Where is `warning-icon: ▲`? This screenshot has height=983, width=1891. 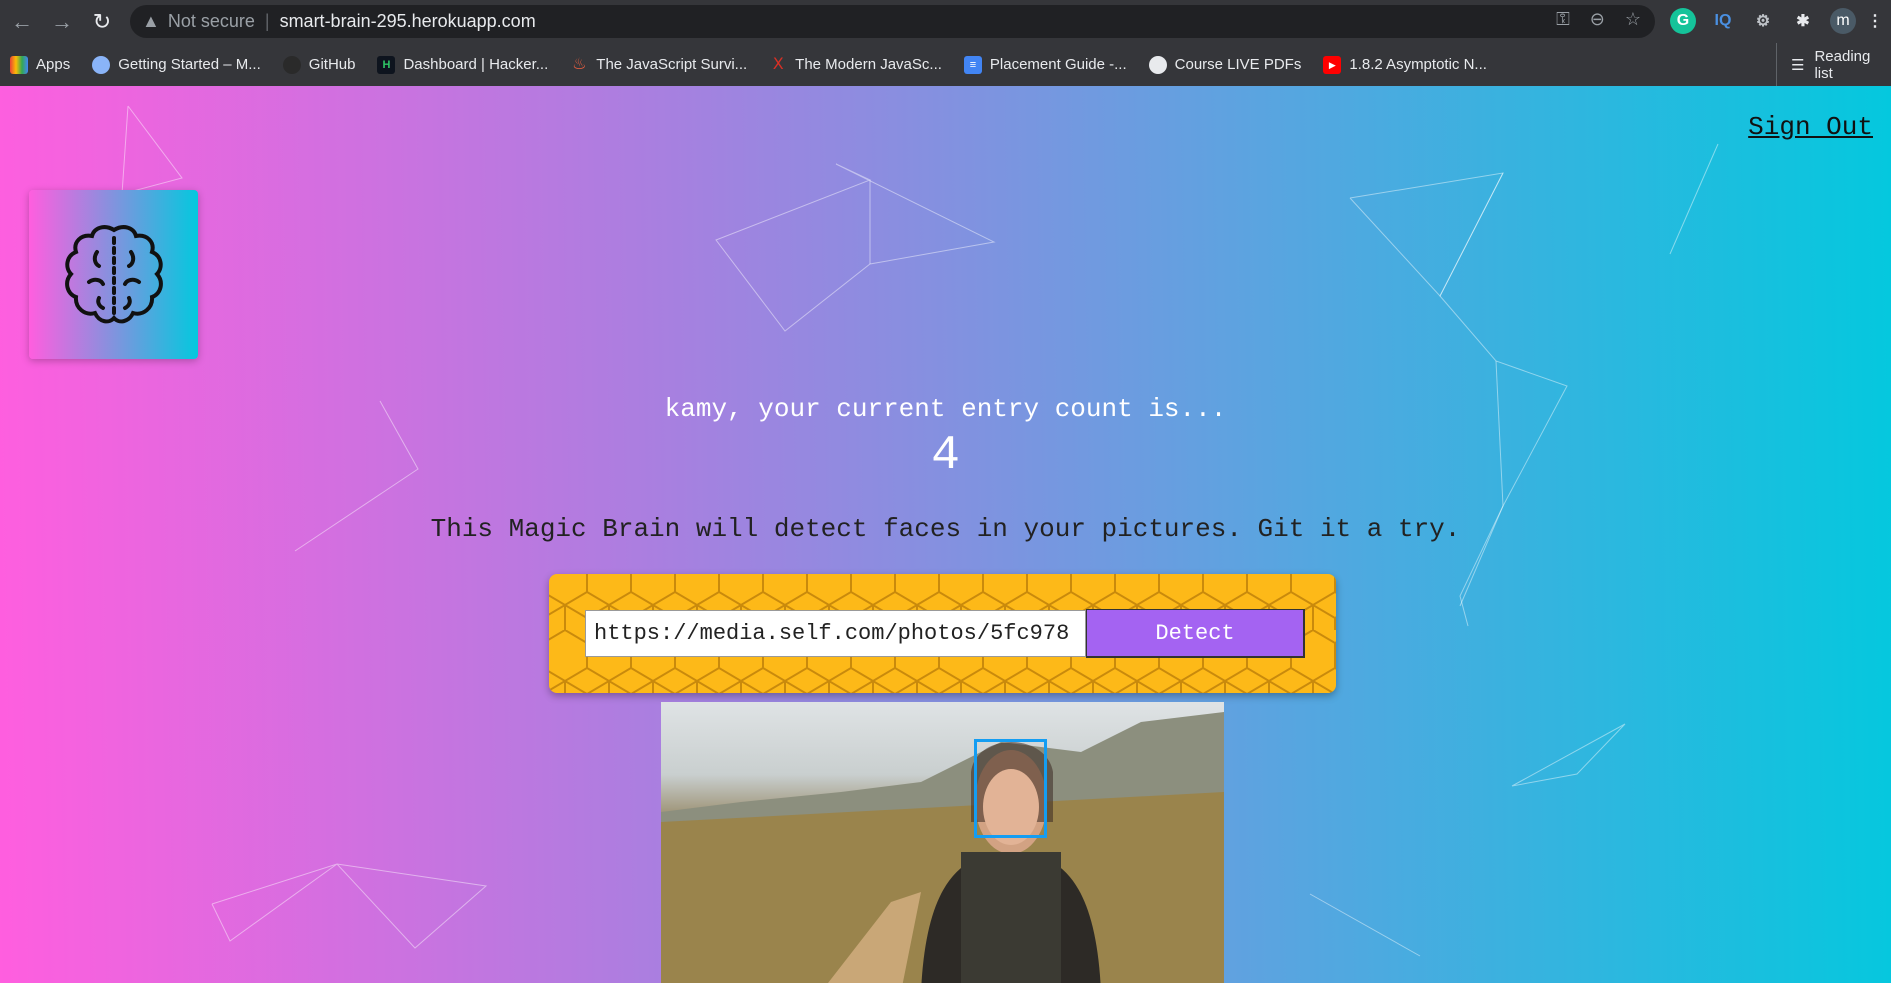 warning-icon: ▲ is located at coordinates (151, 21).